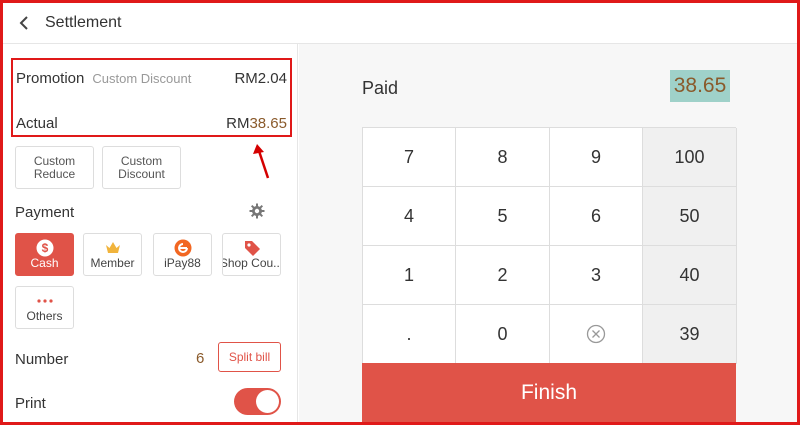 This screenshot has width=800, height=425. I want to click on paid-label: Paid, so click(380, 88).